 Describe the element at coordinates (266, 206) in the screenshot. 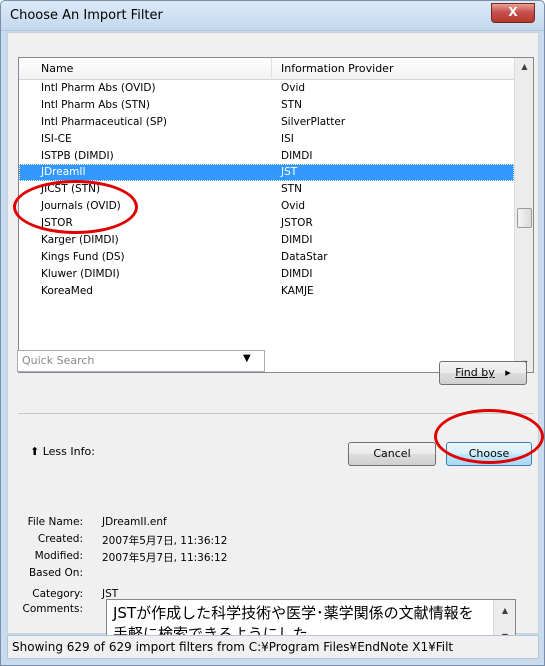

I see `list-item: Journals (OVID) Ovid` at that location.